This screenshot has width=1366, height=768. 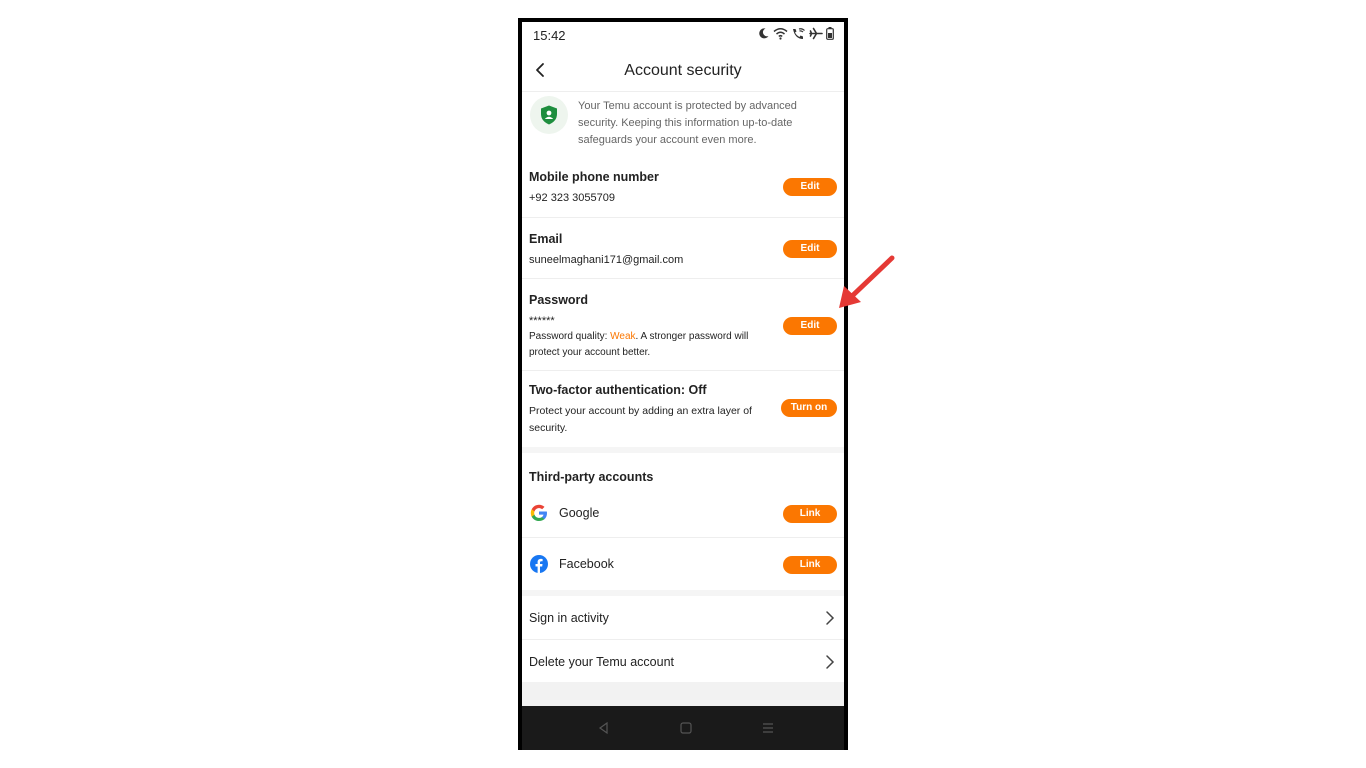 What do you see at coordinates (683, 187) in the screenshot?
I see `mobile-phone-row: Mobile phone number +92 323 3055709 Edit` at bounding box center [683, 187].